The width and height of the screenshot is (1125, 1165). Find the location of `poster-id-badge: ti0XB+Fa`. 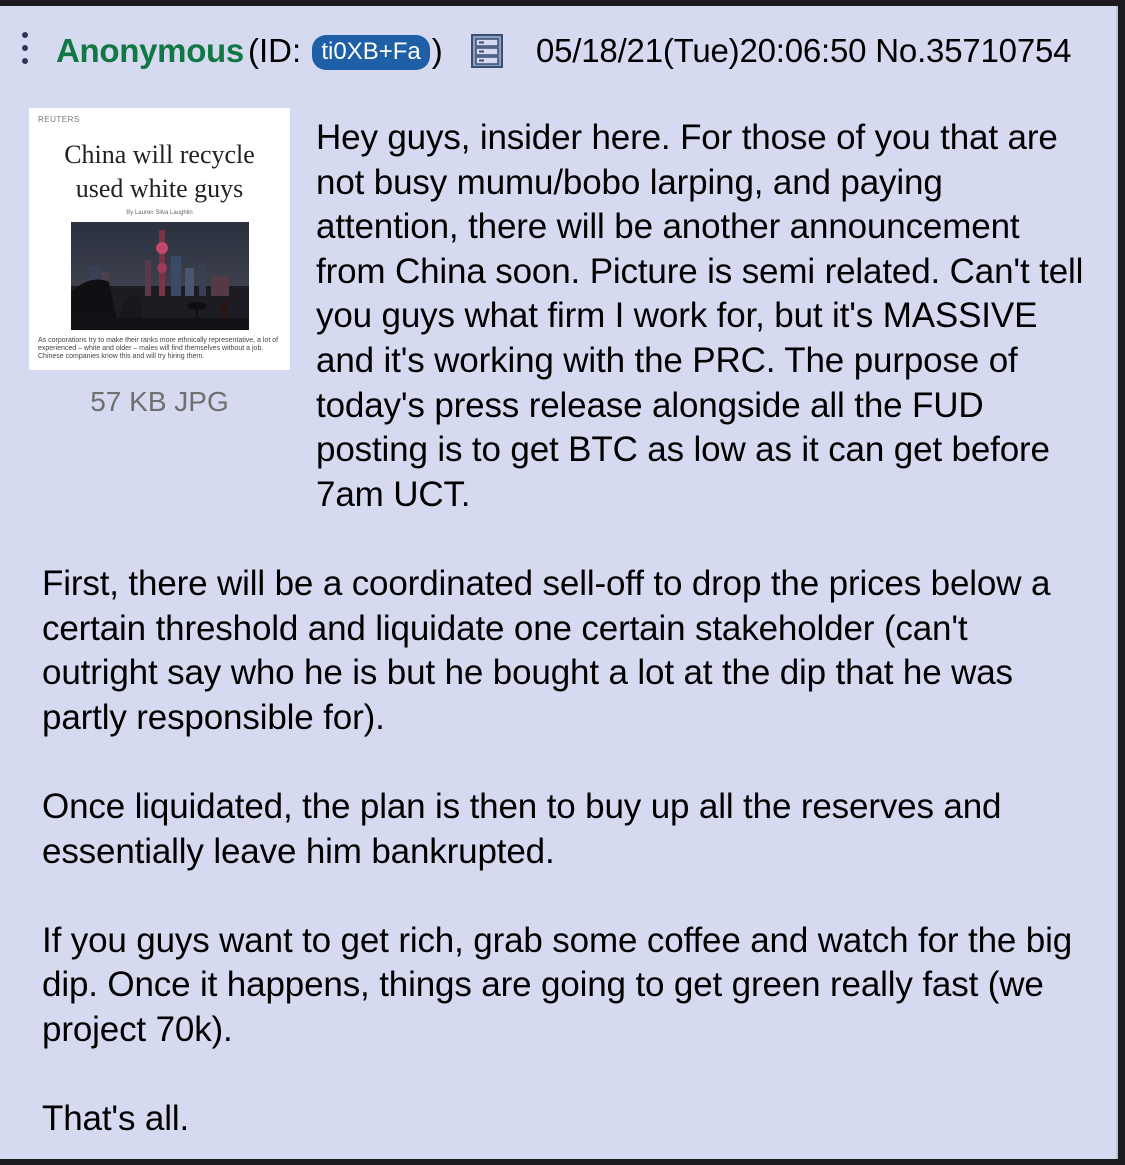

poster-id-badge: ti0XB+Fa is located at coordinates (371, 52).